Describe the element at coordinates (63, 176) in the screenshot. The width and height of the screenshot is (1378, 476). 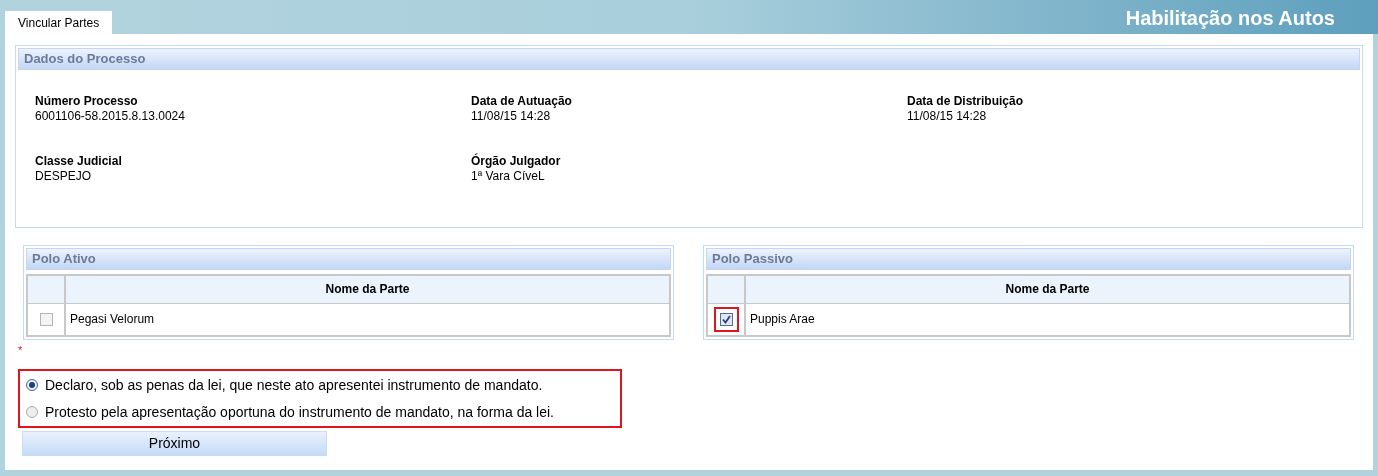
I see `field-value: DESPEJO` at that location.